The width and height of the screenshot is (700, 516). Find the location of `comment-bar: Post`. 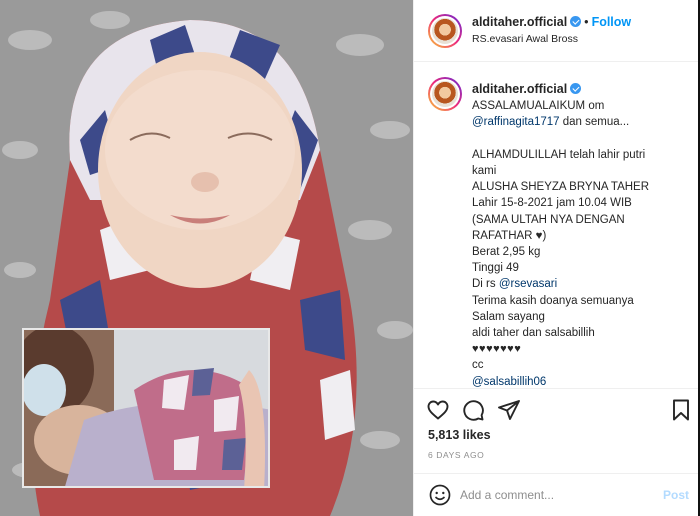

comment-bar: Post is located at coordinates (557, 494).